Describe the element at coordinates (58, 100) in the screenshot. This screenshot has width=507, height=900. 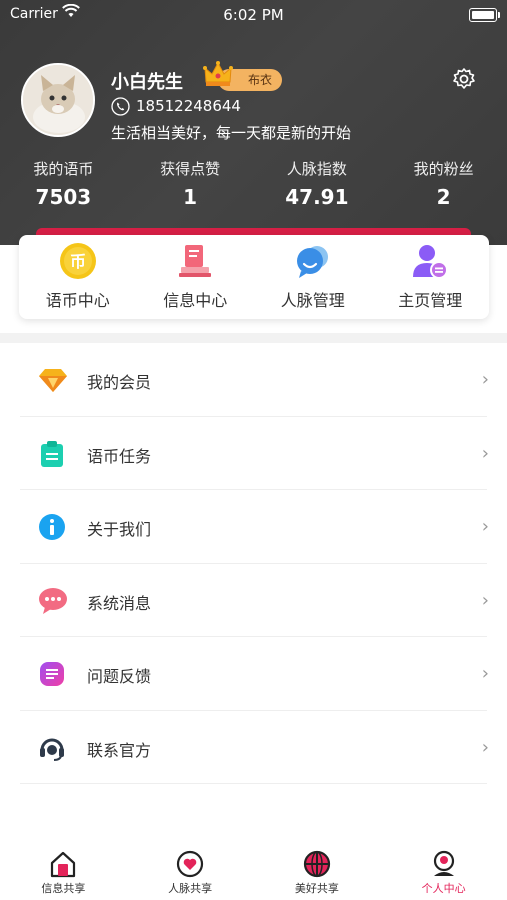
I see `avatar` at that location.